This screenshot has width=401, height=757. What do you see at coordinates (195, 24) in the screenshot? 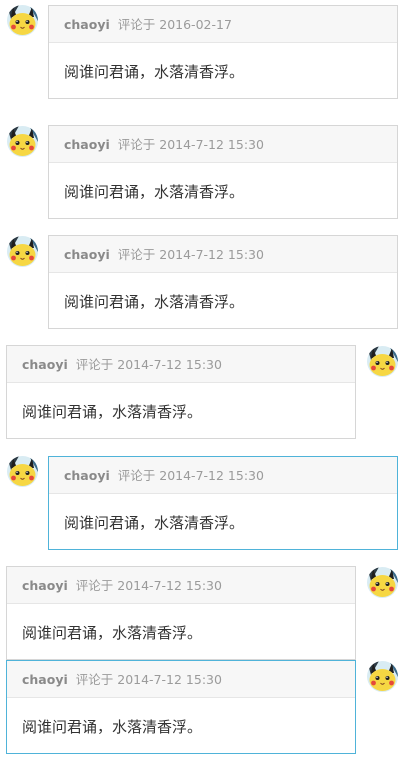
I see `comment-date: 2016-02-17` at bounding box center [195, 24].